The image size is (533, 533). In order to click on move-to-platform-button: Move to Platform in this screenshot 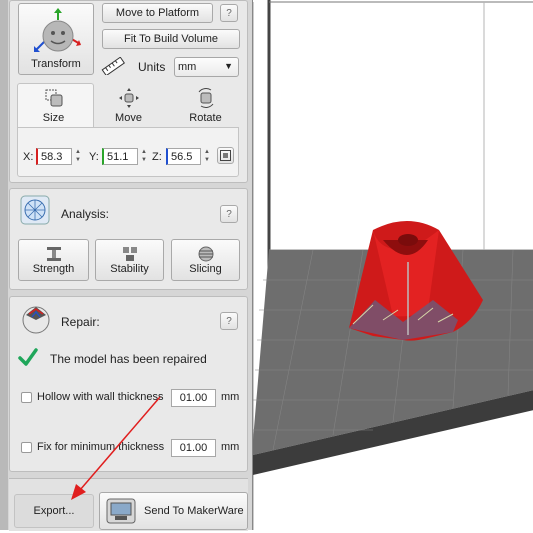, I will do `click(157, 13)`.